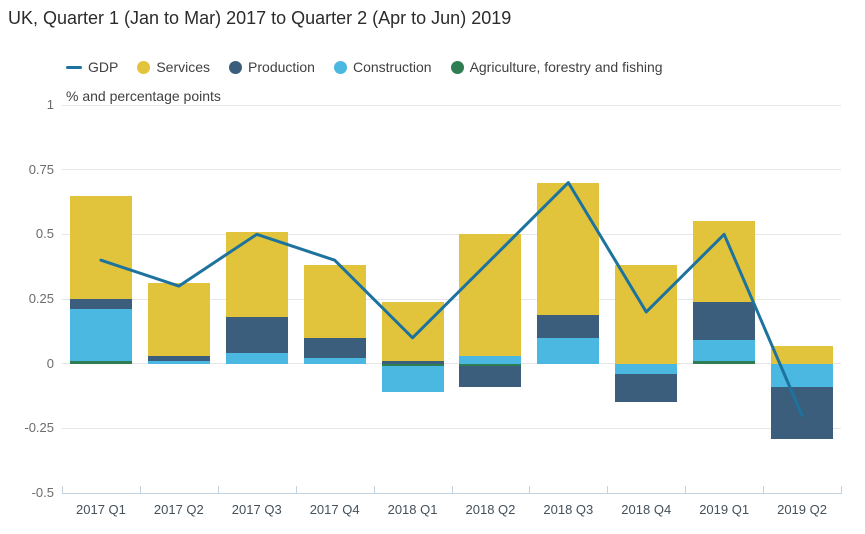  Describe the element at coordinates (490, 295) in the screenshot. I see `bar-segment-services-2018-q2` at that location.